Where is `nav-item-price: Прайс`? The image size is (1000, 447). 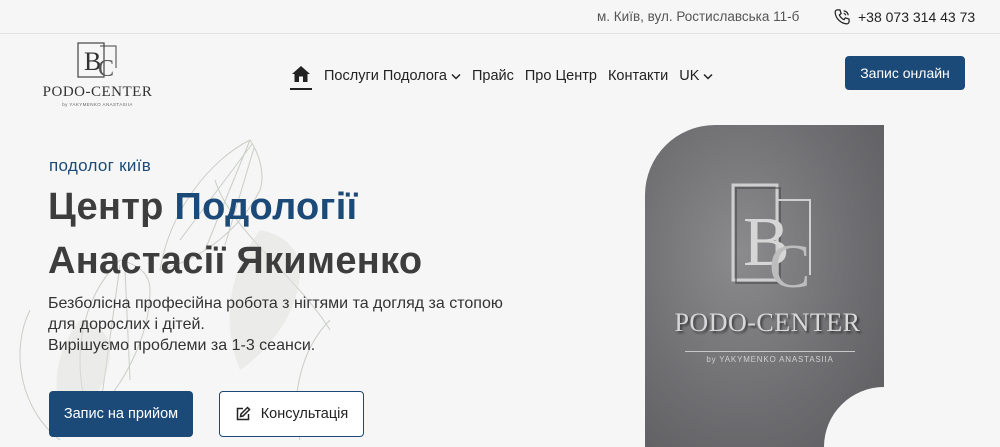
nav-item-price: Прайс is located at coordinates (493, 76).